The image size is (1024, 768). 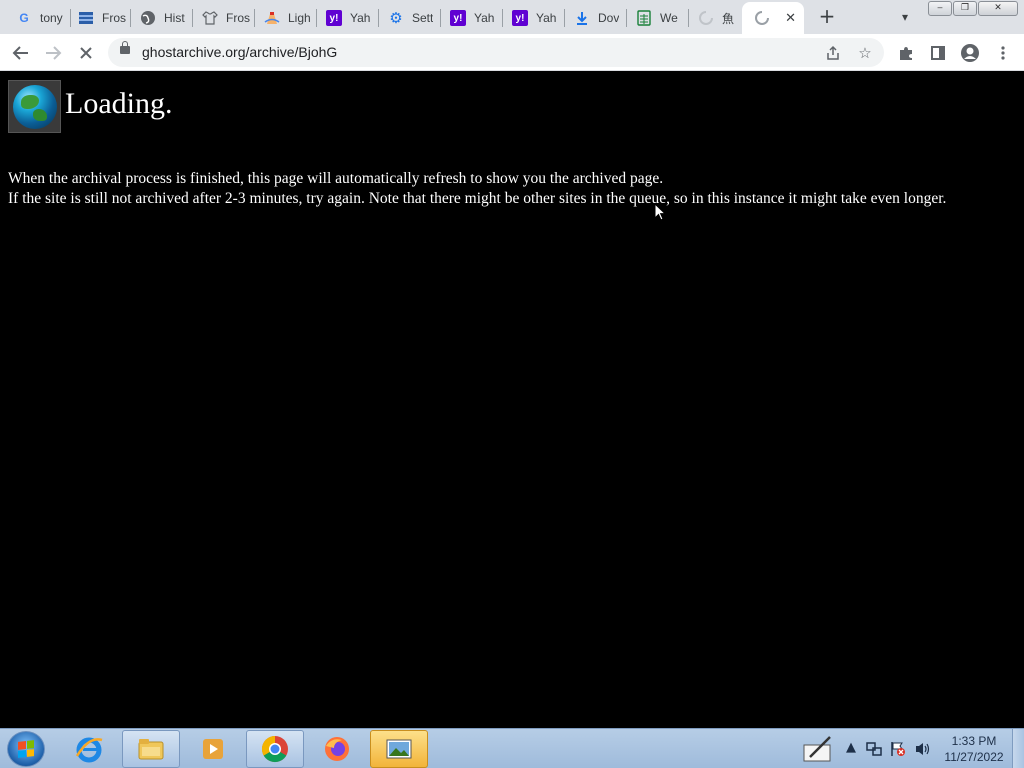 I want to click on action-center-flag-icon, so click(x=898, y=749).